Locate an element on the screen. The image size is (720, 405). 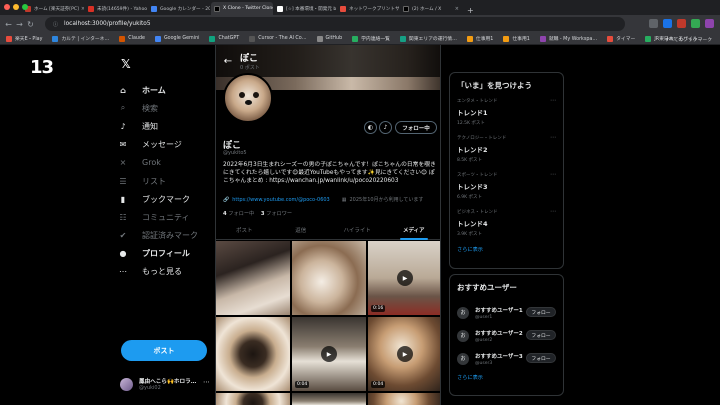
x-logo-icon: 𝕏 is located at coordinates (126, 64).